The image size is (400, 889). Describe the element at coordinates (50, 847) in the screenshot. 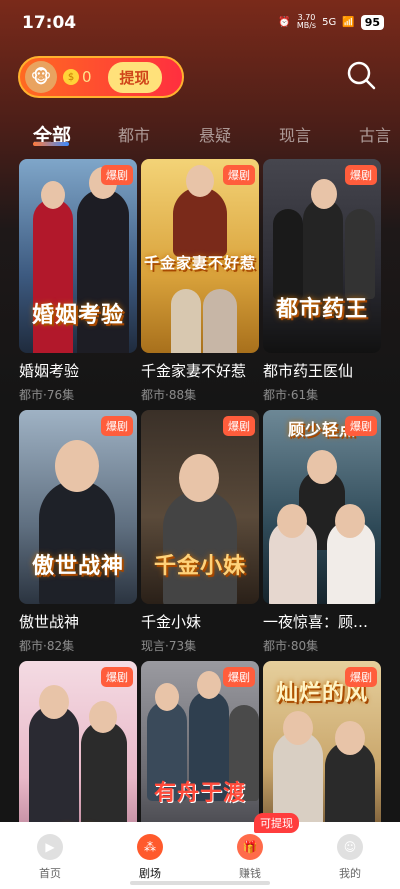

I see `play-icon: ▶` at that location.